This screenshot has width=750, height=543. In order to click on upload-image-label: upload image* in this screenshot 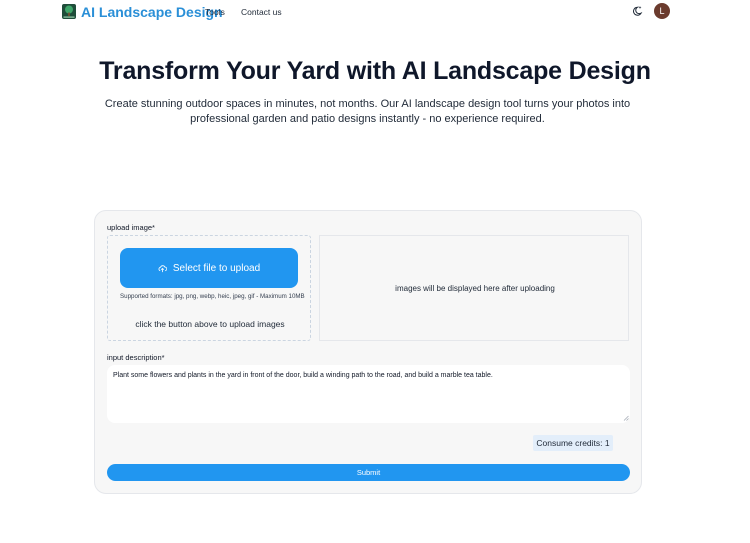, I will do `click(131, 227)`.